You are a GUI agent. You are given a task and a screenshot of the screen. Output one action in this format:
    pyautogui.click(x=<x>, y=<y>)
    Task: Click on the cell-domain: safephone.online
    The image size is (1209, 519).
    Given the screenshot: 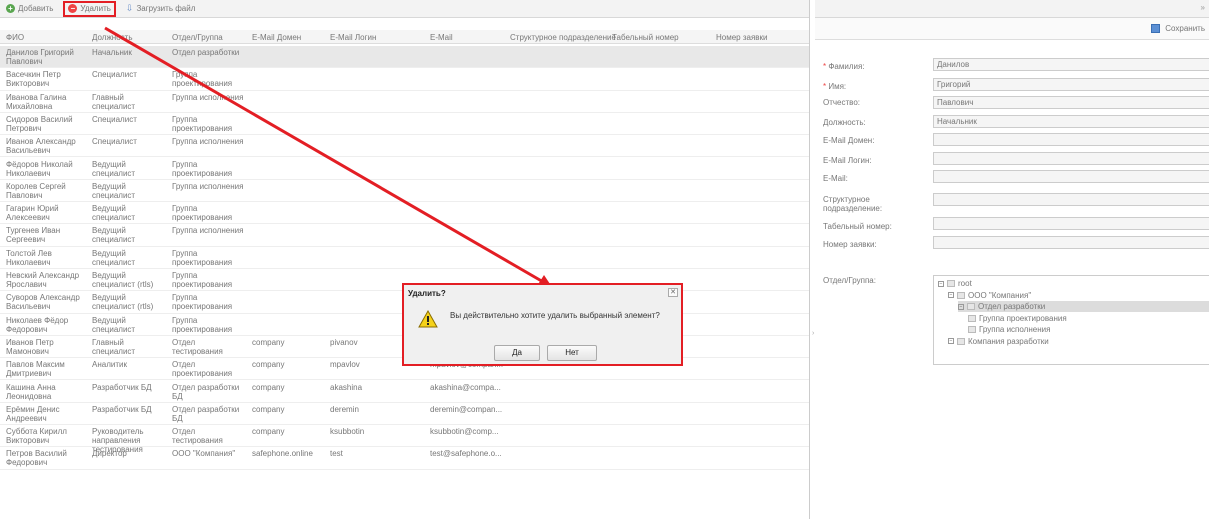 What is the action you would take?
    pyautogui.click(x=282, y=454)
    